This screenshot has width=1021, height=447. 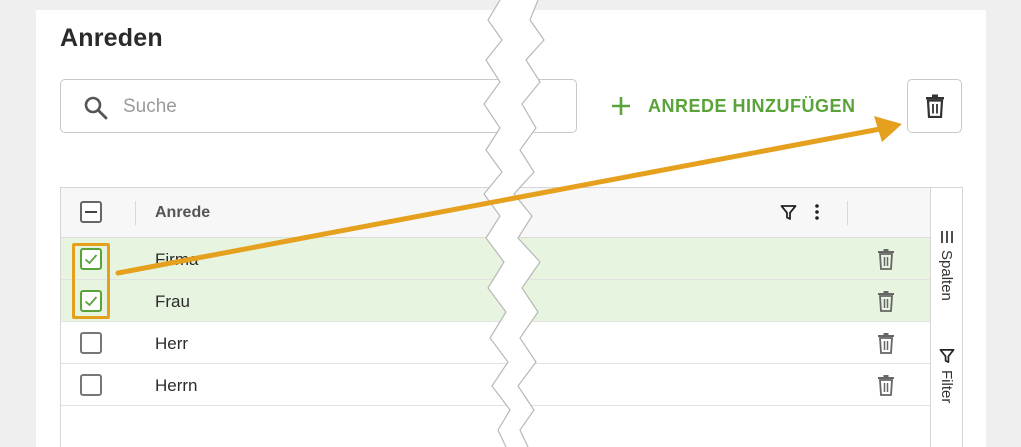 I want to click on row-label: Firma, so click(x=177, y=259).